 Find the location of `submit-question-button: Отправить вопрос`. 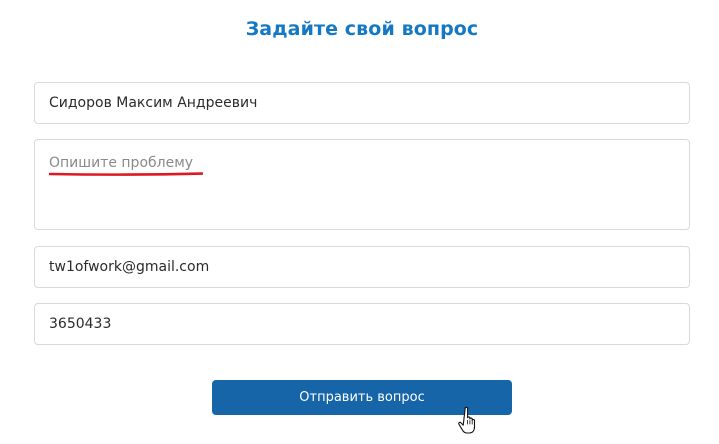

submit-question-button: Отправить вопрос is located at coordinates (362, 397).